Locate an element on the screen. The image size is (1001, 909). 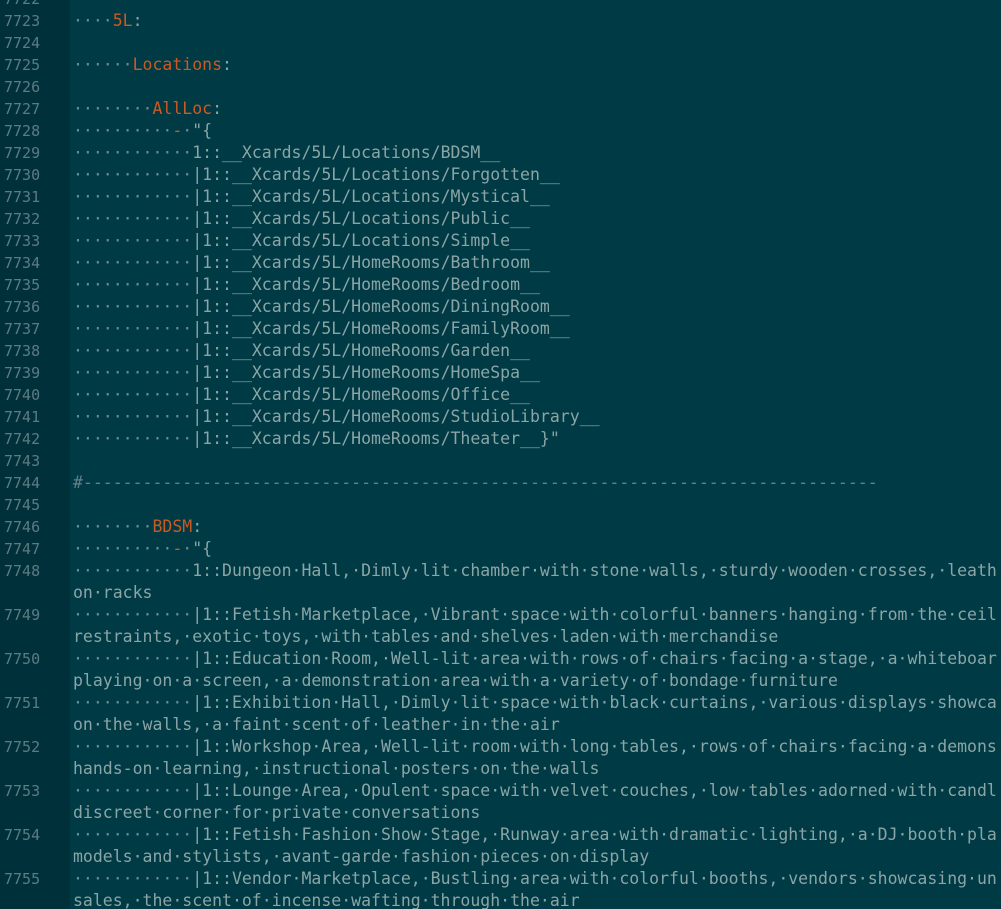
code-text: "{ is located at coordinates (202, 130).